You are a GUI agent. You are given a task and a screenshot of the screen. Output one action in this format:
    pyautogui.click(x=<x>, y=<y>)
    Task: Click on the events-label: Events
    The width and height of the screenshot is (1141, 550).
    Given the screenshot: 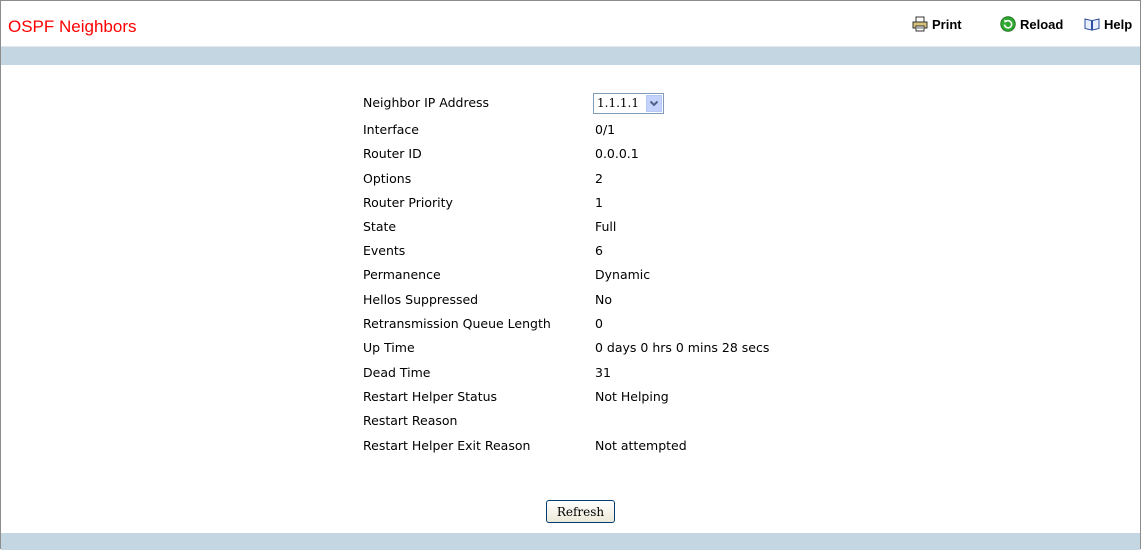 What is the action you would take?
    pyautogui.click(x=384, y=250)
    